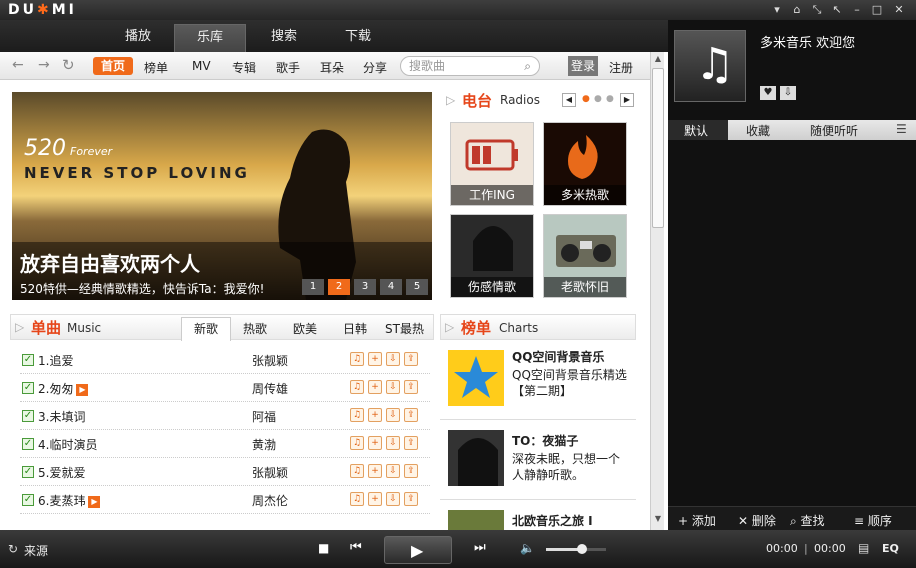 This screenshot has height=568, width=916. What do you see at coordinates (206, 329) in the screenshot?
I see `singles-tab-new: 新歌` at bounding box center [206, 329].